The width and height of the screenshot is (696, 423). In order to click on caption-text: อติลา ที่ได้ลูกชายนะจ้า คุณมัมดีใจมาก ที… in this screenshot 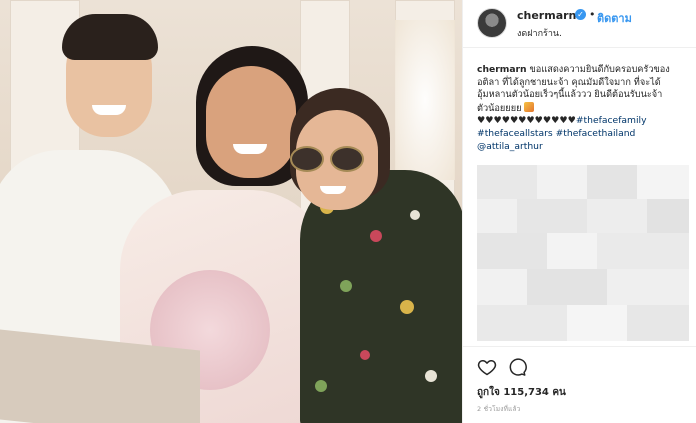, I will do `click(569, 82)`.